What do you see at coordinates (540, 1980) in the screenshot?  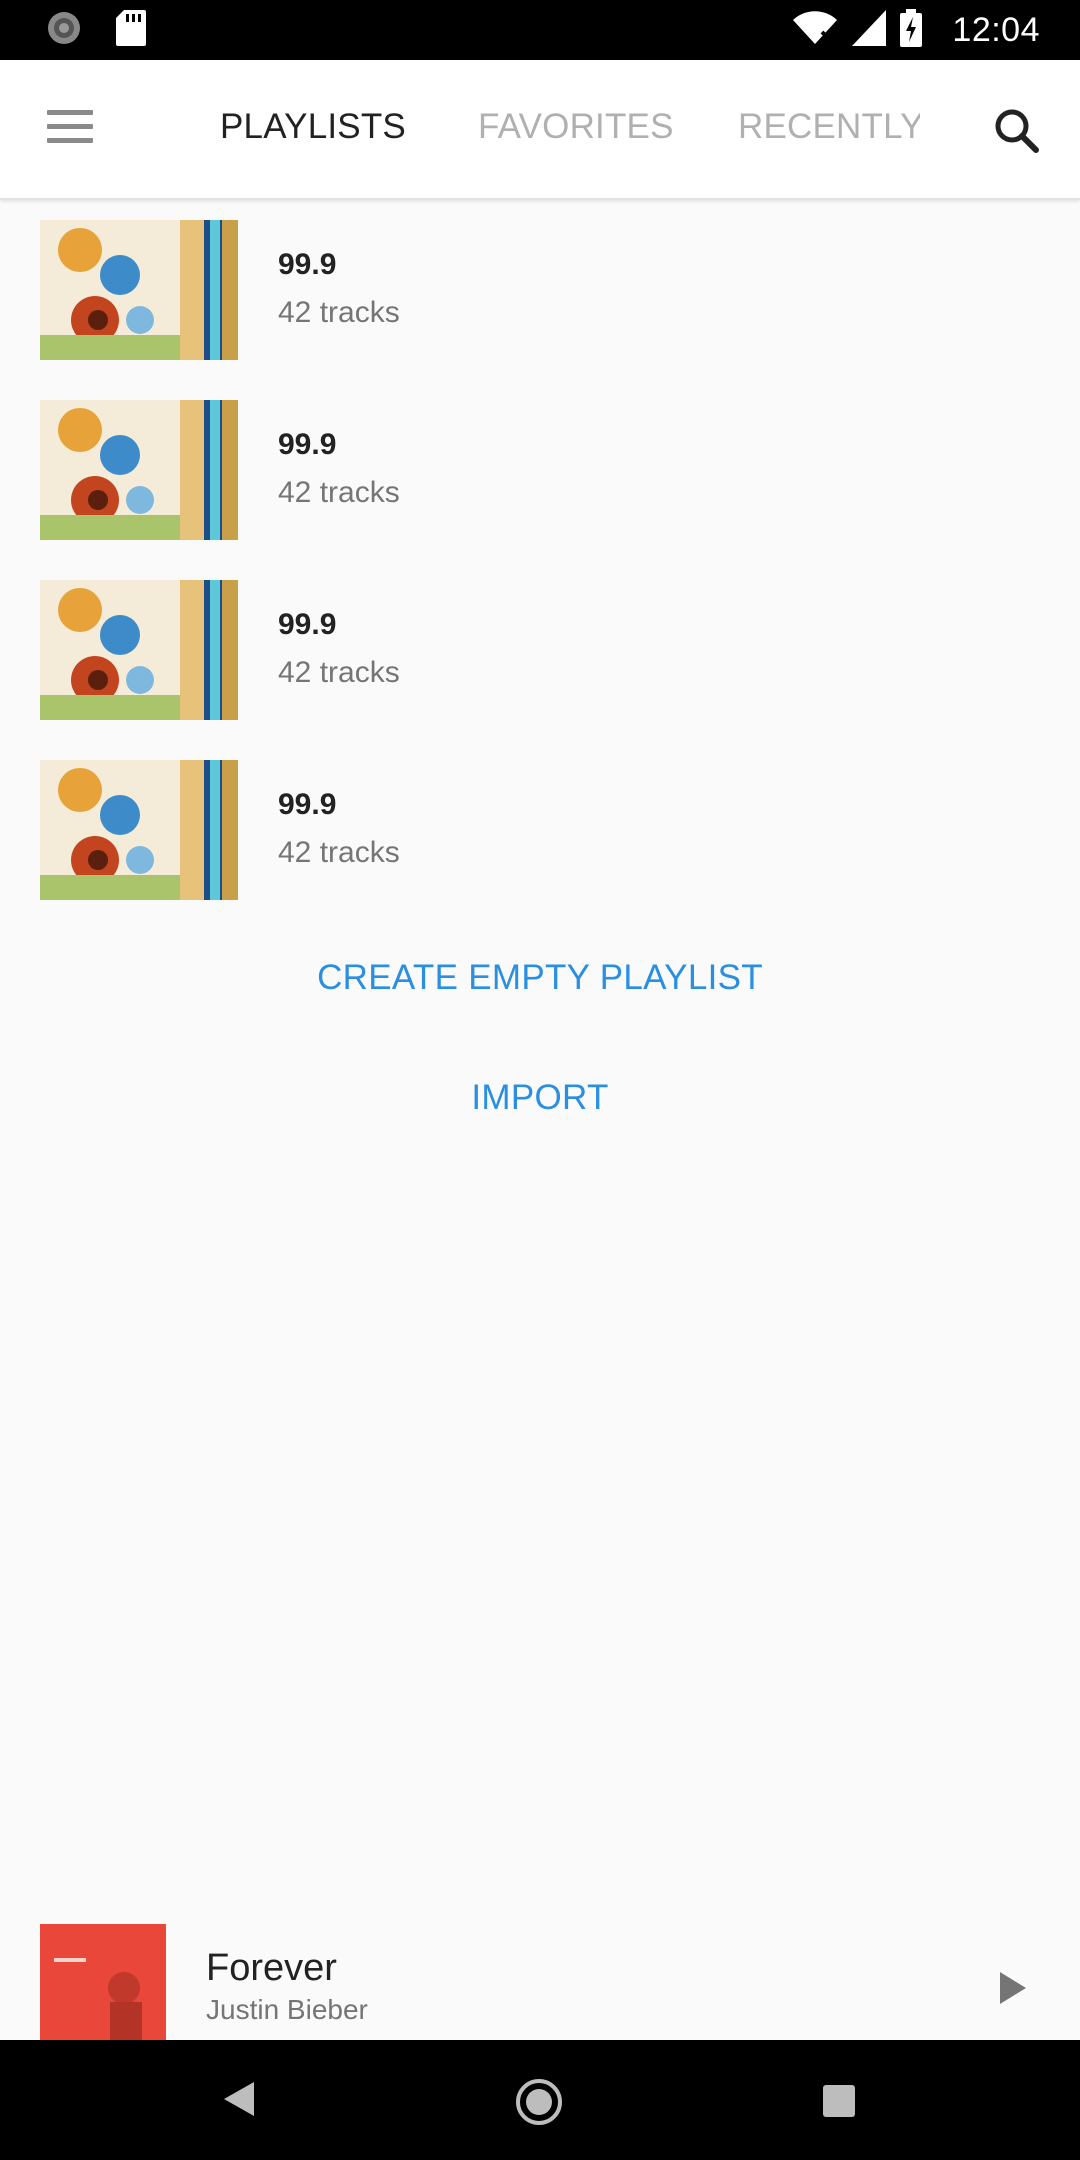 I see `mini-player: Forever Justin Bieber` at bounding box center [540, 1980].